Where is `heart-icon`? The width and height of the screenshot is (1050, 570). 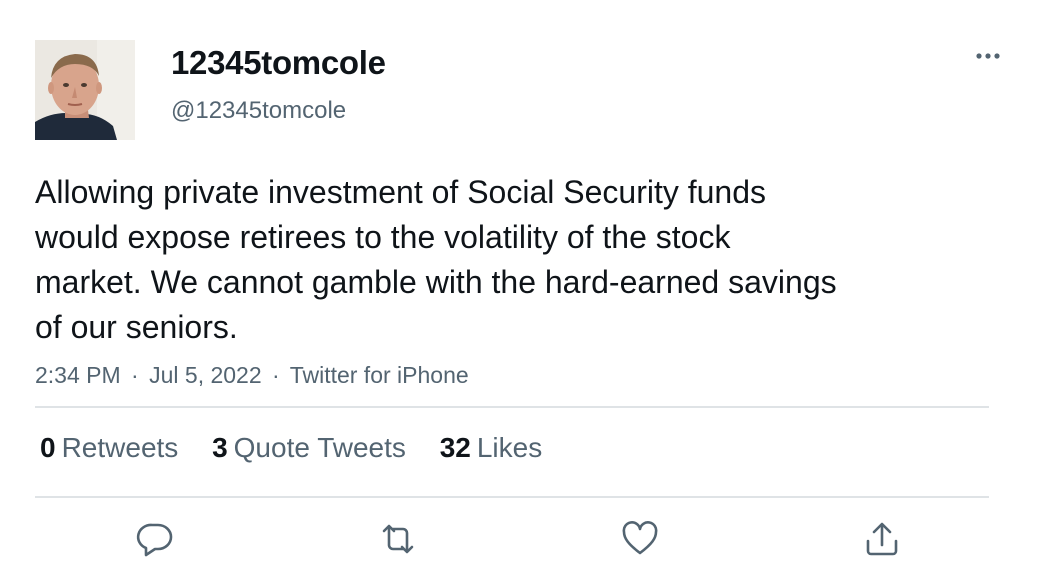
heart-icon is located at coordinates (640, 538).